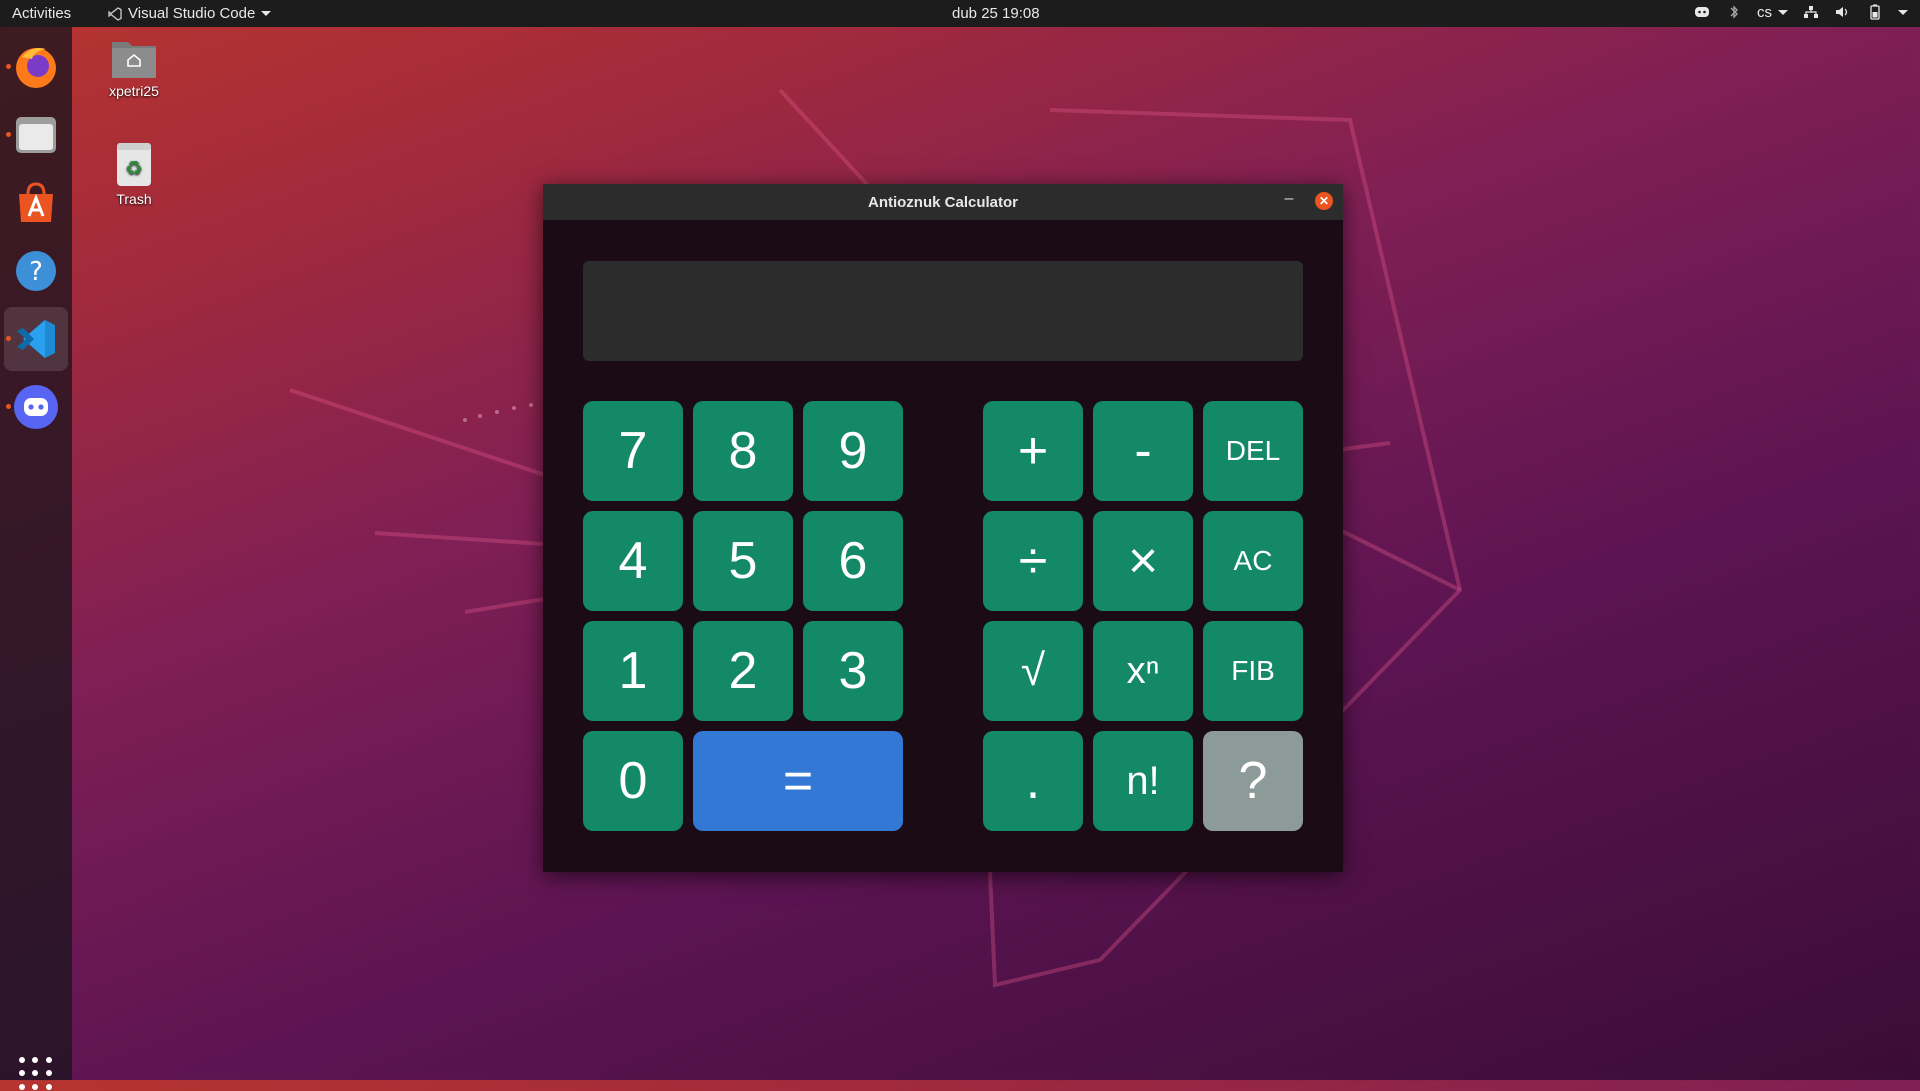  I want to click on help-button: ?, so click(1253, 781).